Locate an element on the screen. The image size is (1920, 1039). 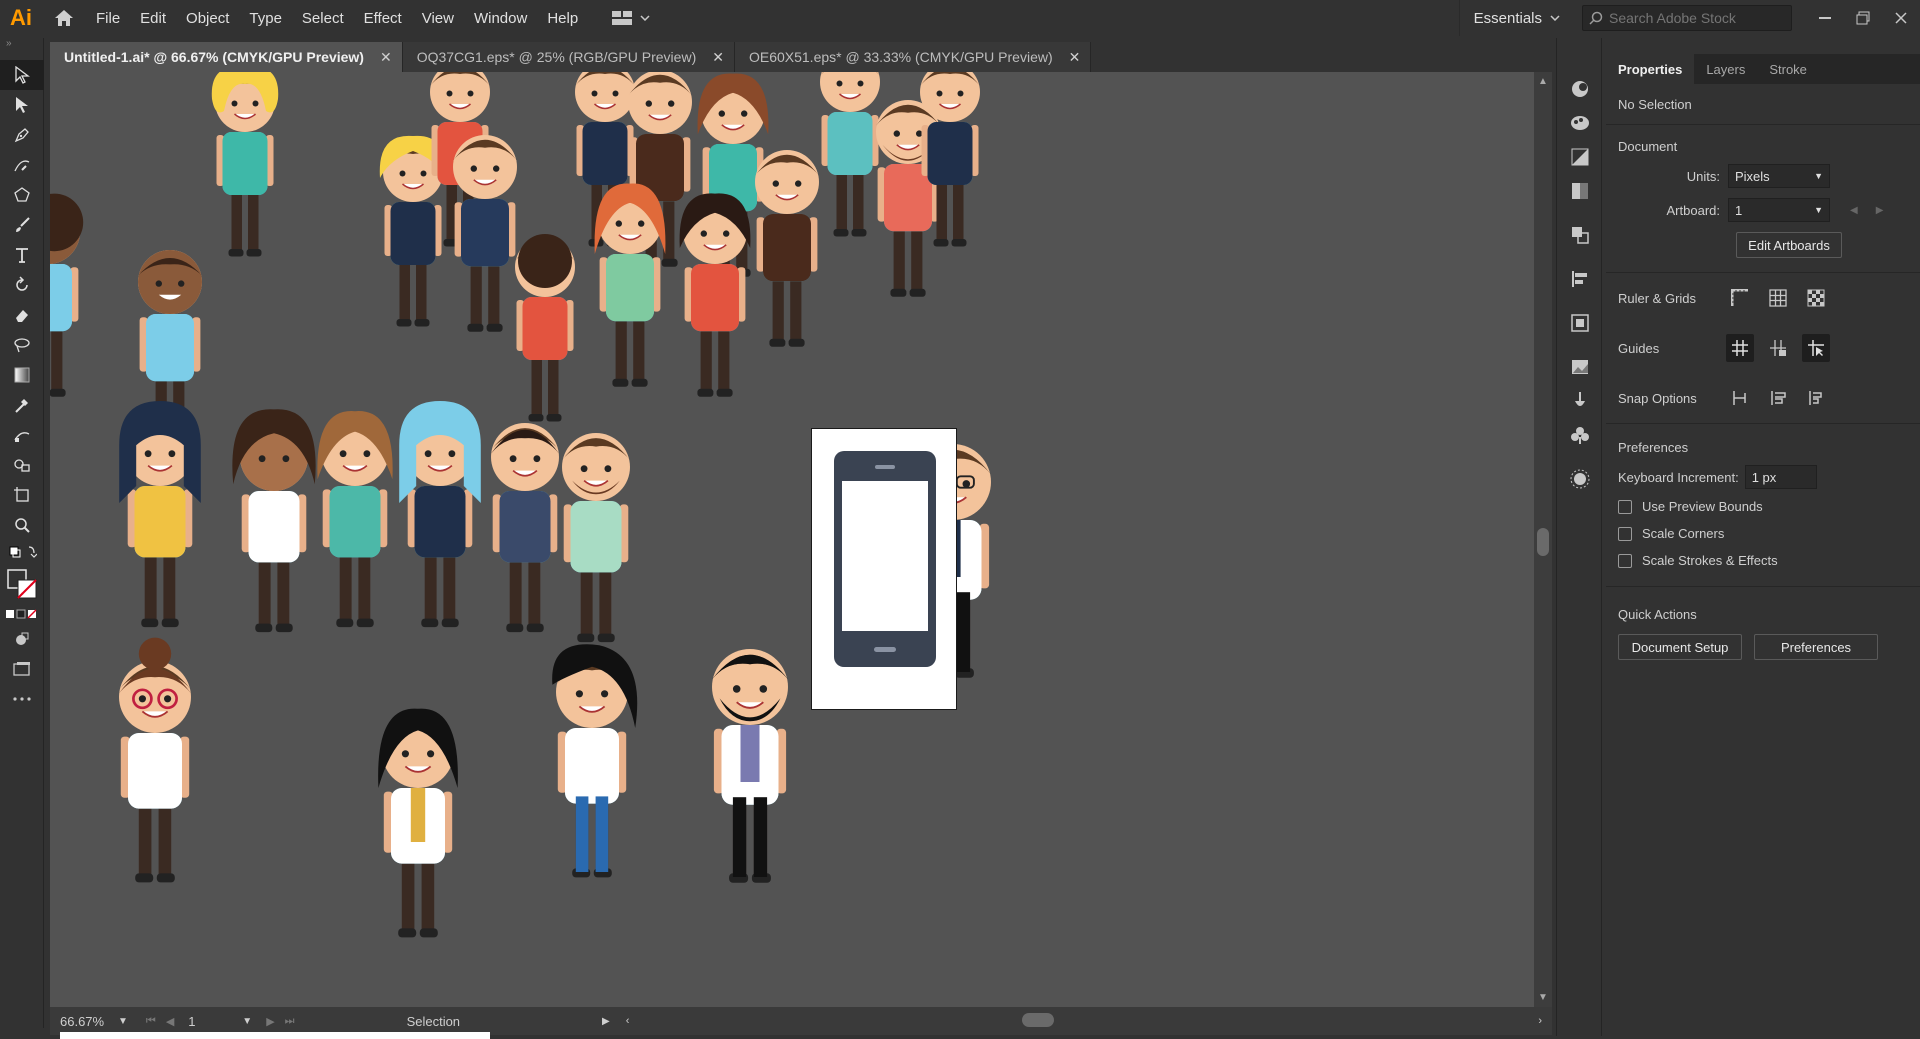
first-artboard-icon: ⏮ is located at coordinates (151, 1021).